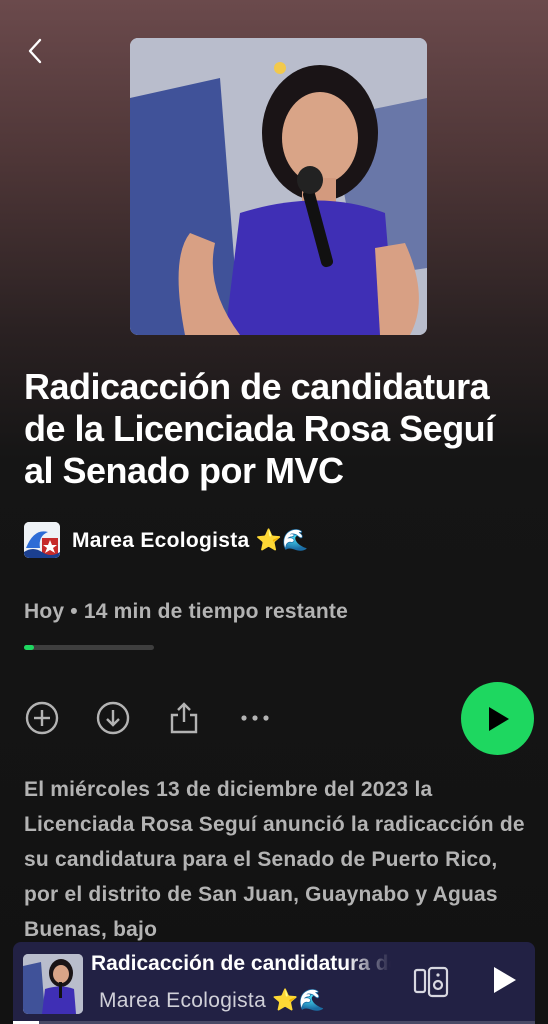 This screenshot has width=548, height=1024. I want to click on play-button, so click(497, 718).